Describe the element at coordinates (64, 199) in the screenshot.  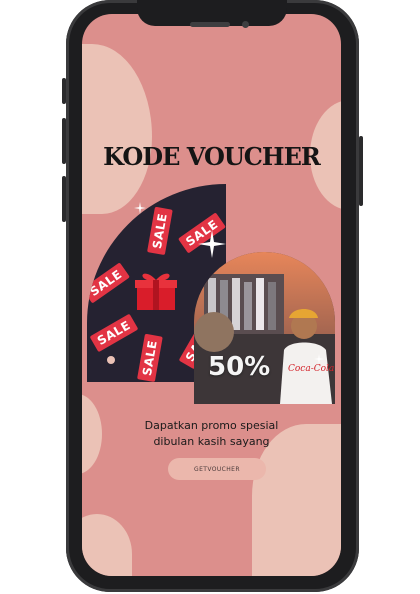
I see `volume-button` at that location.